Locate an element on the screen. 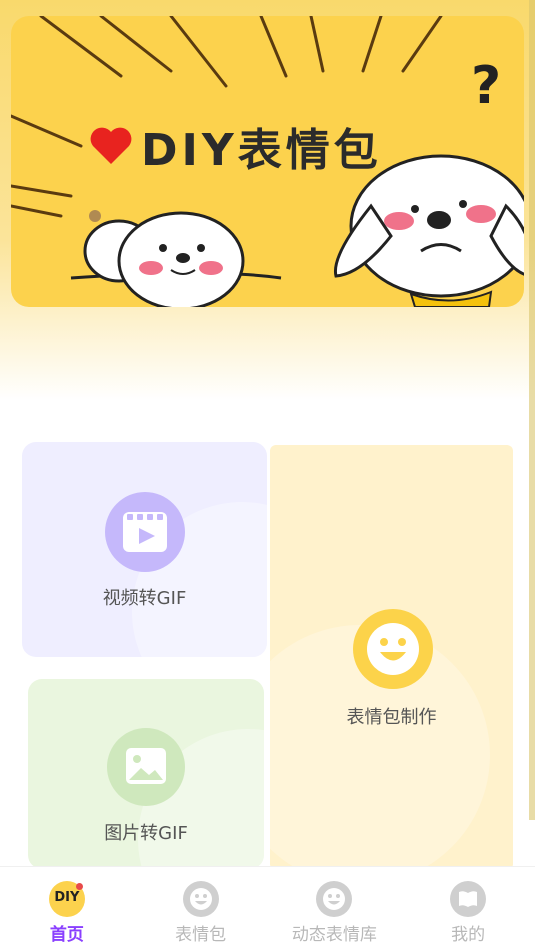 This screenshot has height=952, width=535. tab-mine-label: 我的 is located at coordinates (468, 935).